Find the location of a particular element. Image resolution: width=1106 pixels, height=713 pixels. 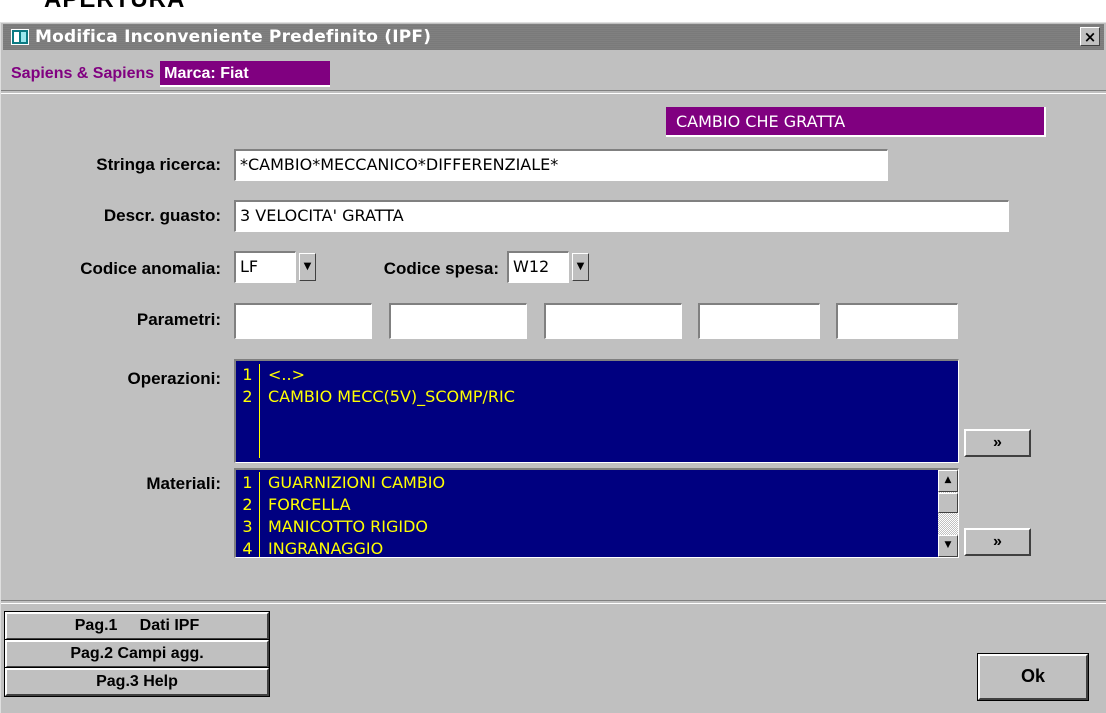

bottom-divider is located at coordinates (553, 602).